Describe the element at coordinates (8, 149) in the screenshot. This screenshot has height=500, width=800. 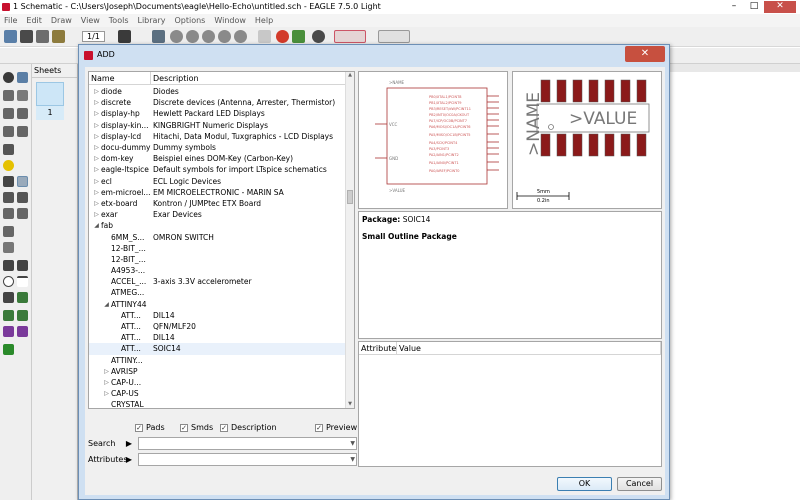
I see `group-icon` at that location.